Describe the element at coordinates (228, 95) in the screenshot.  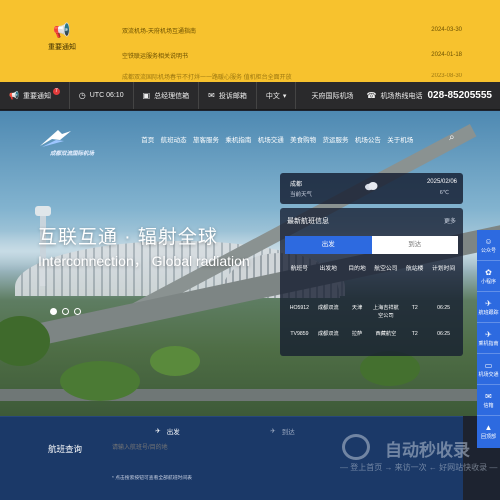
I see `complaint-email-link: ✉ 投诉邮箱` at that location.